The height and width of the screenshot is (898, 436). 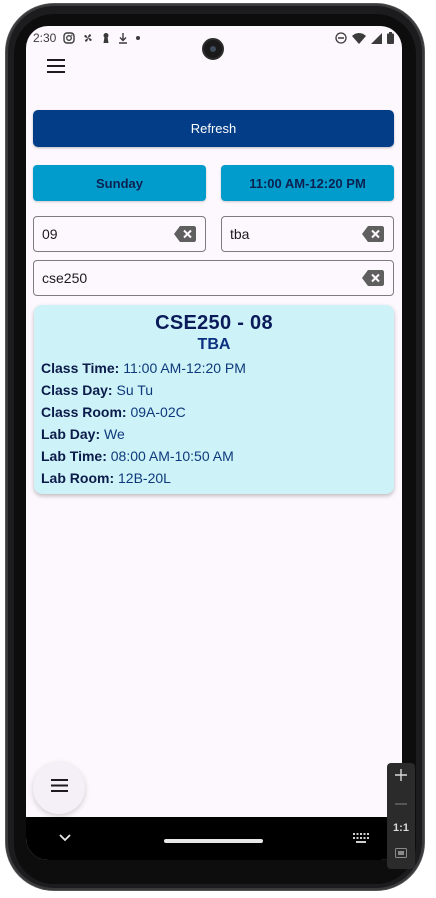 I want to click on keyboard-icon, so click(x=361, y=837).